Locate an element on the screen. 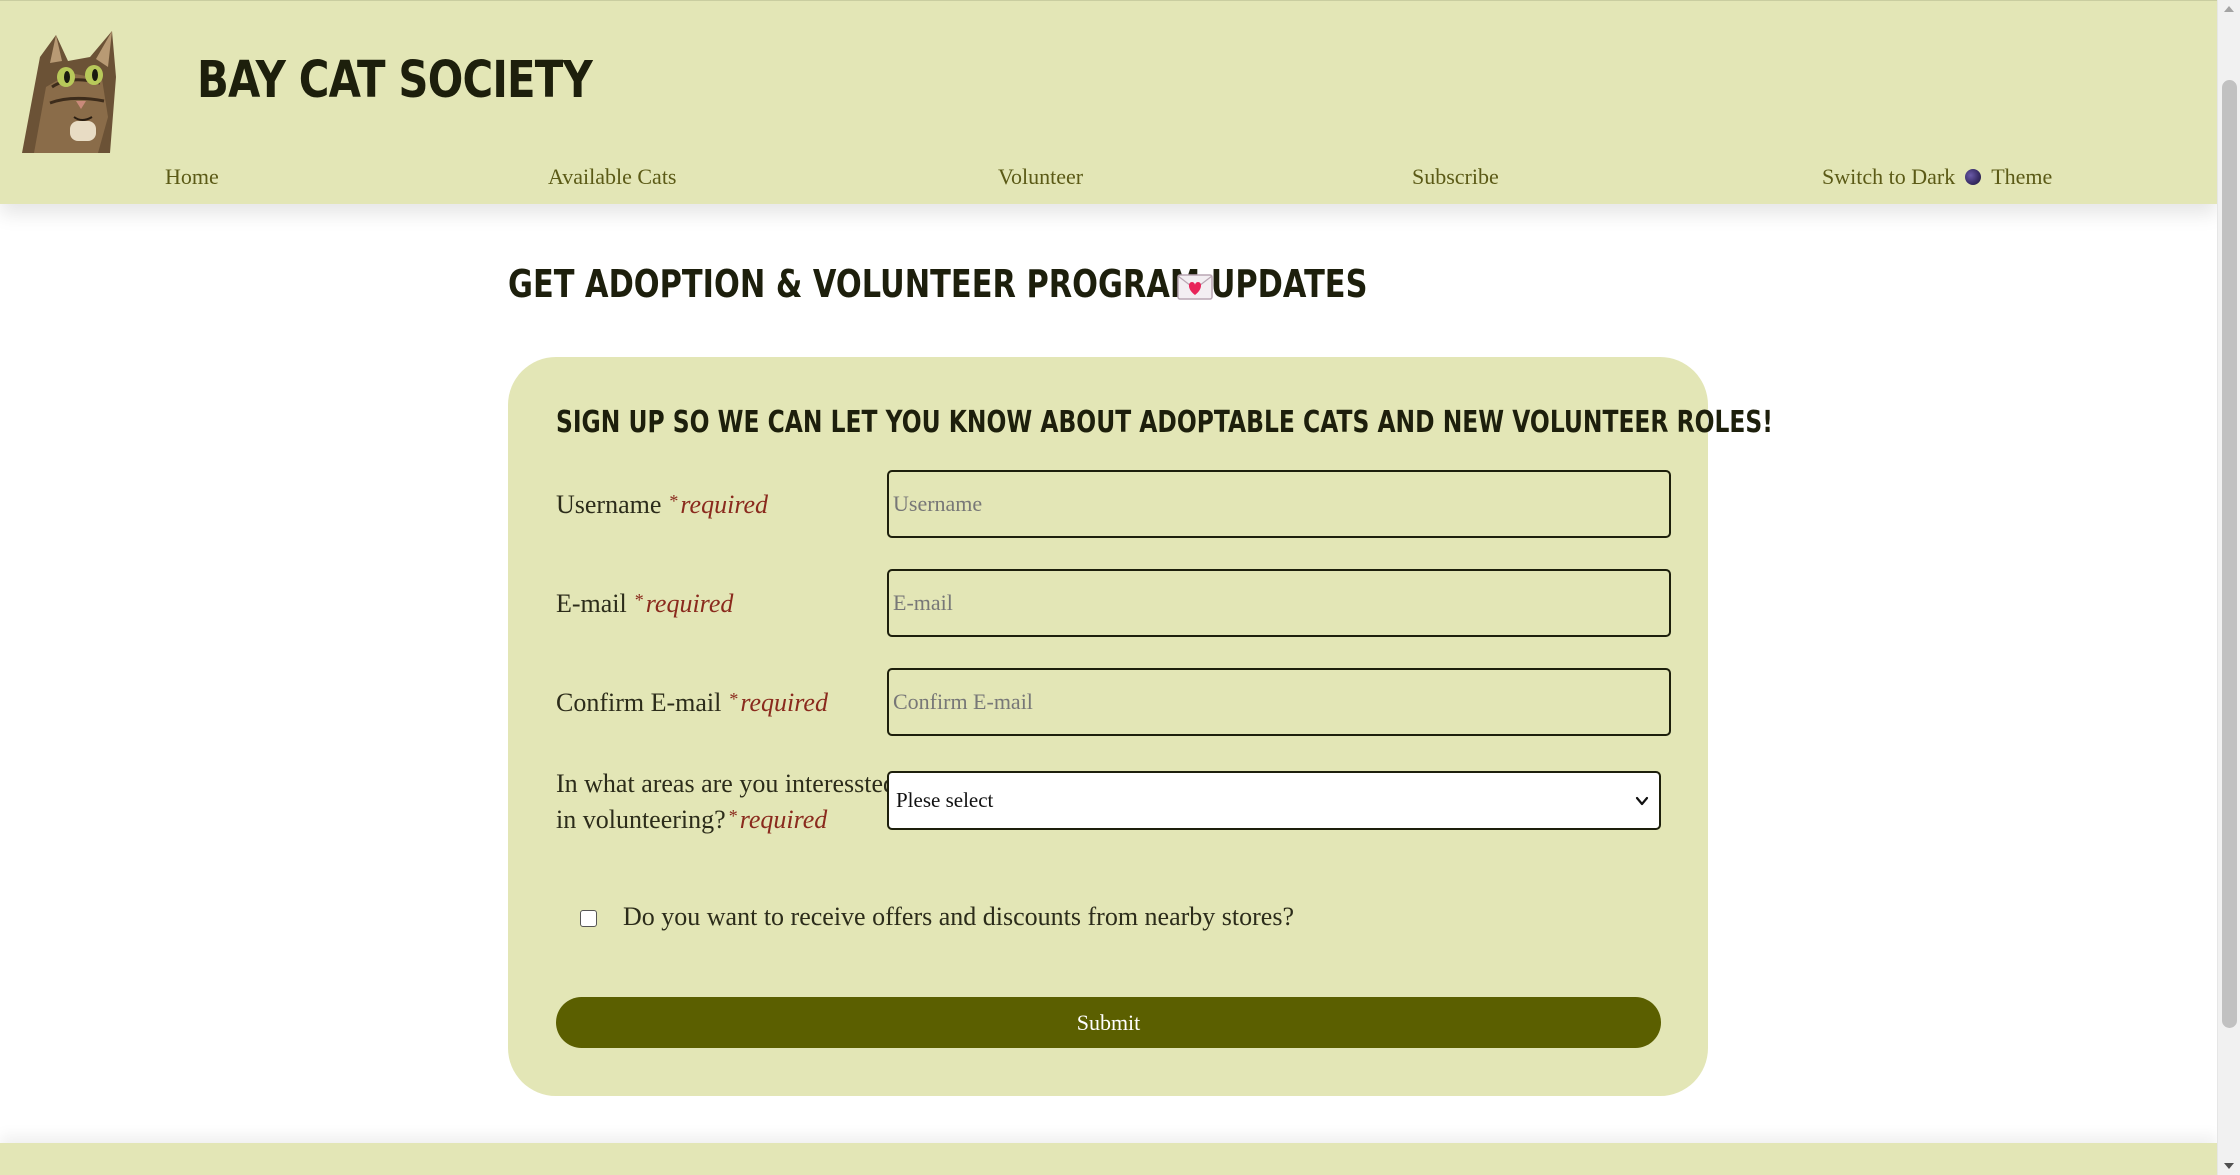 This screenshot has width=2240, height=1175. page-heading: GET ADOPTION & VOLUNTEER PROGRAM UPDATES is located at coordinates (938, 284).